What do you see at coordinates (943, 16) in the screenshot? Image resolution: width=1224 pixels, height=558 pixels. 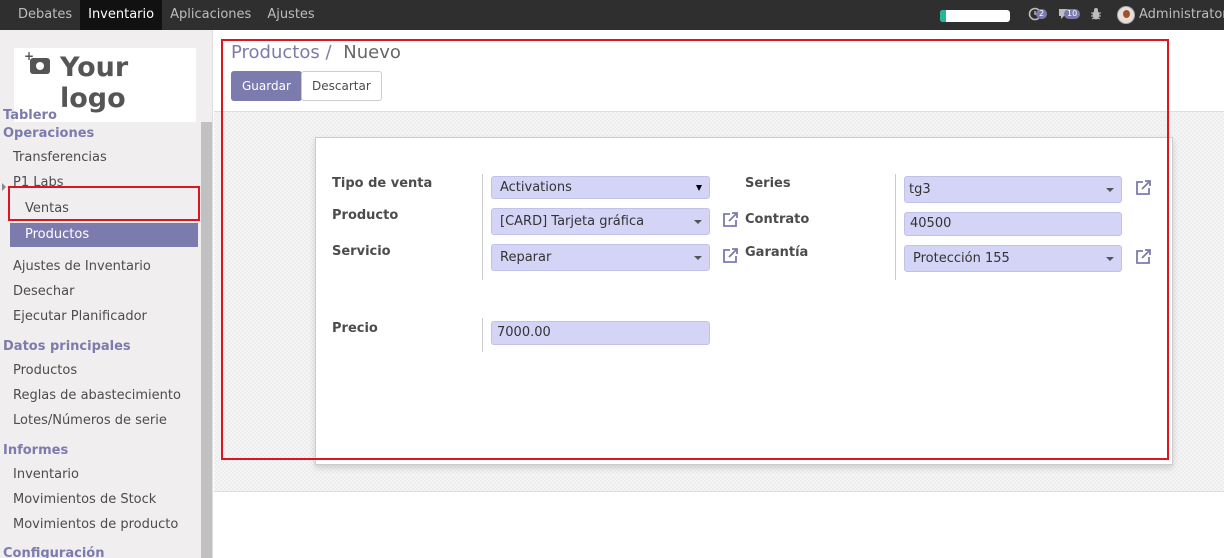 I see `progress-fill` at bounding box center [943, 16].